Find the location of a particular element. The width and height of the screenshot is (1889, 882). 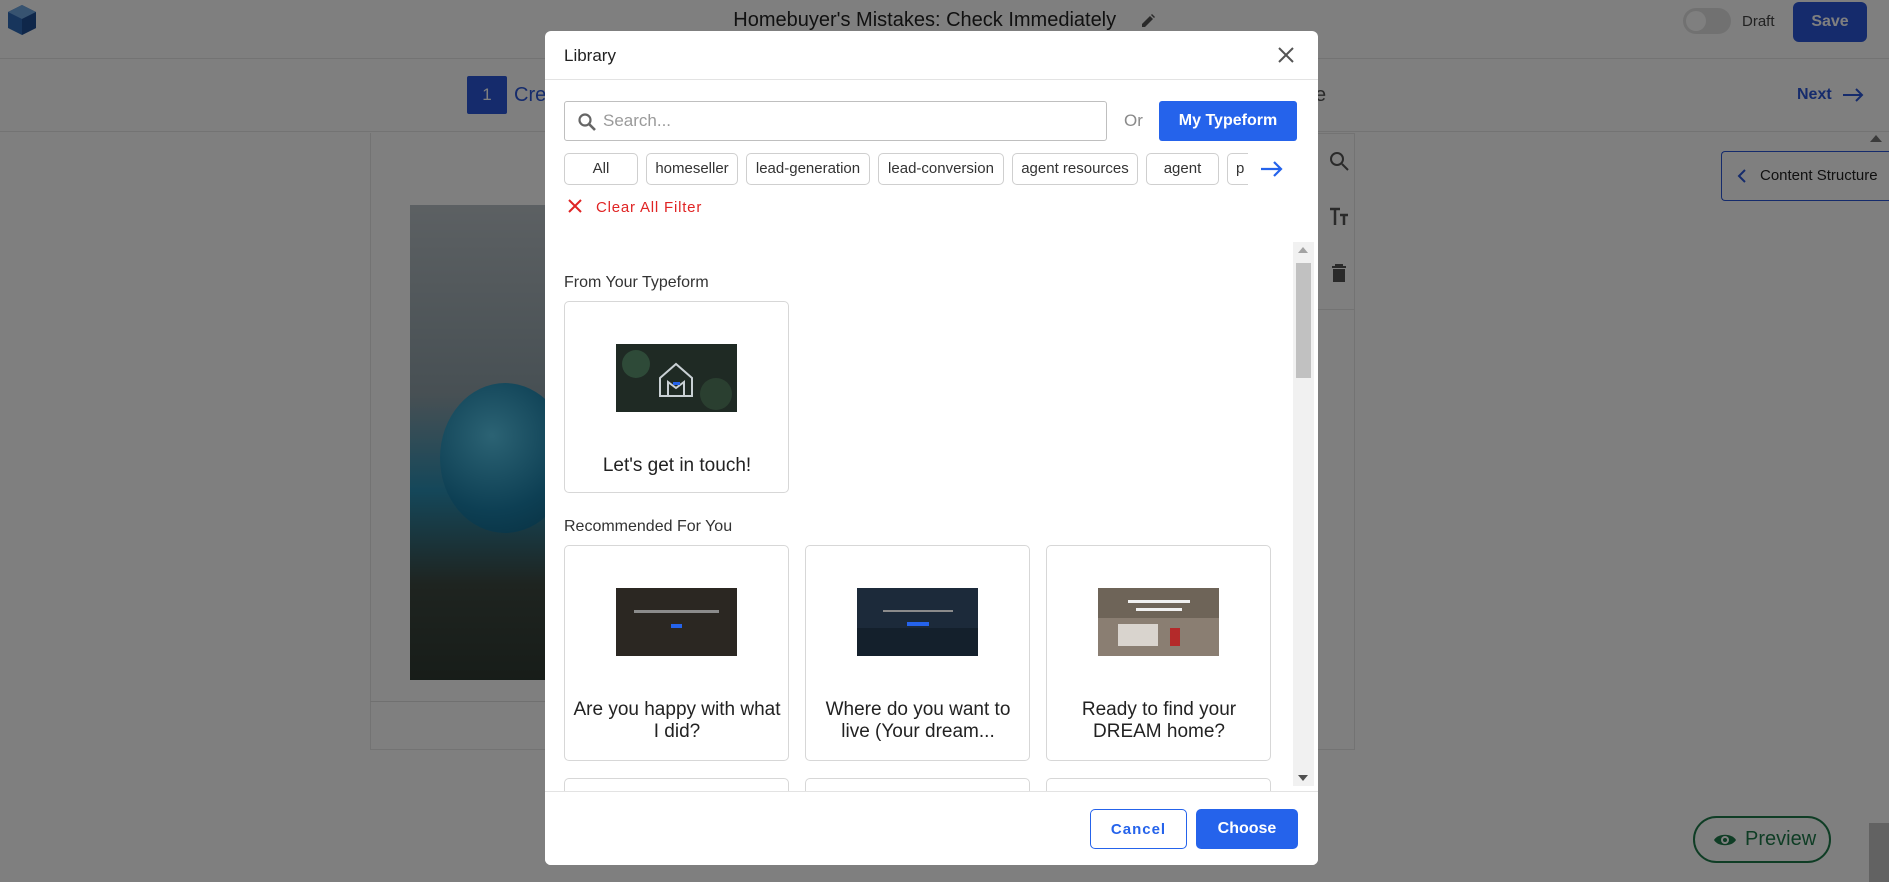

modal-title: Library is located at coordinates (590, 55).